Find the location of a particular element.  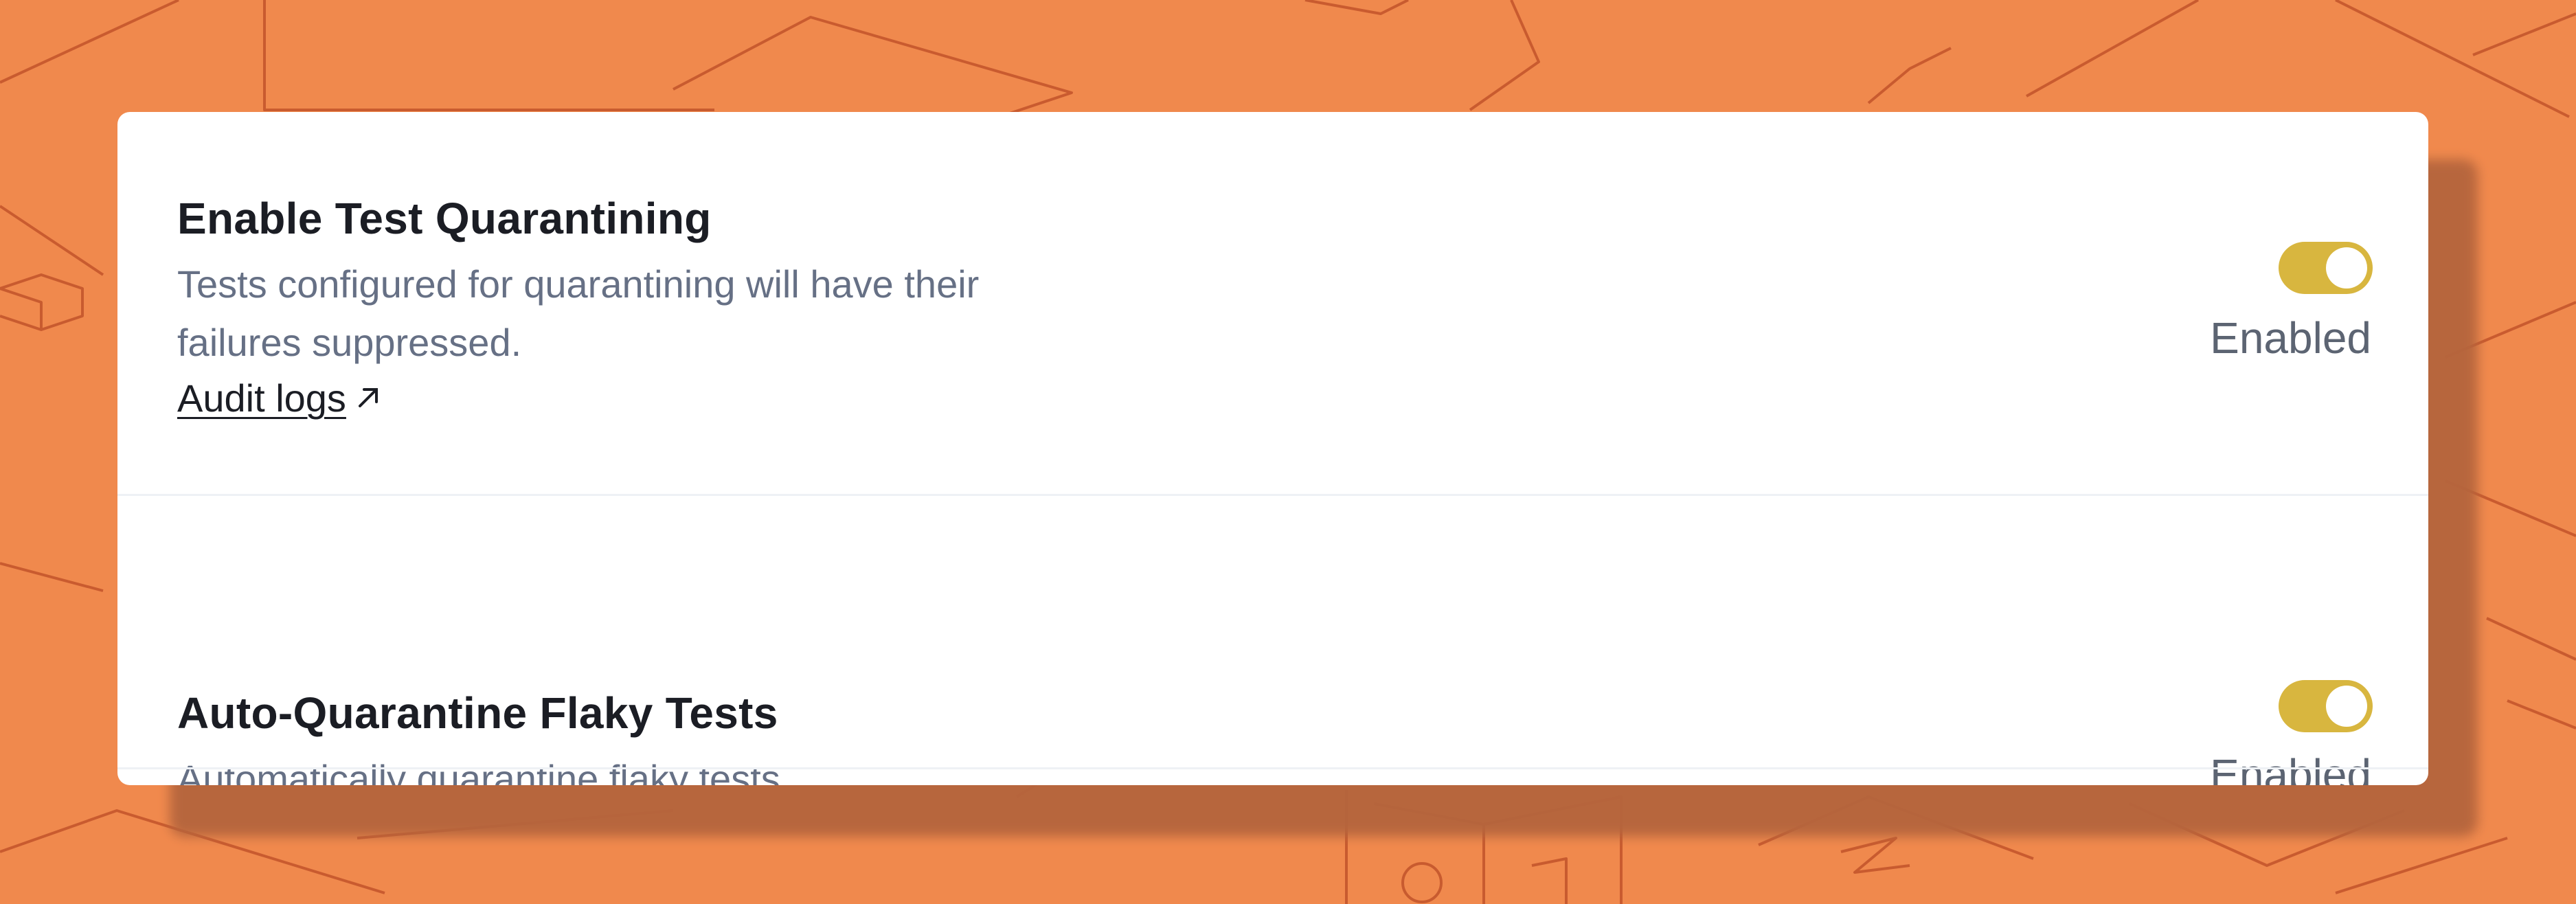

auto-quarantine-toggle is located at coordinates (2326, 706).